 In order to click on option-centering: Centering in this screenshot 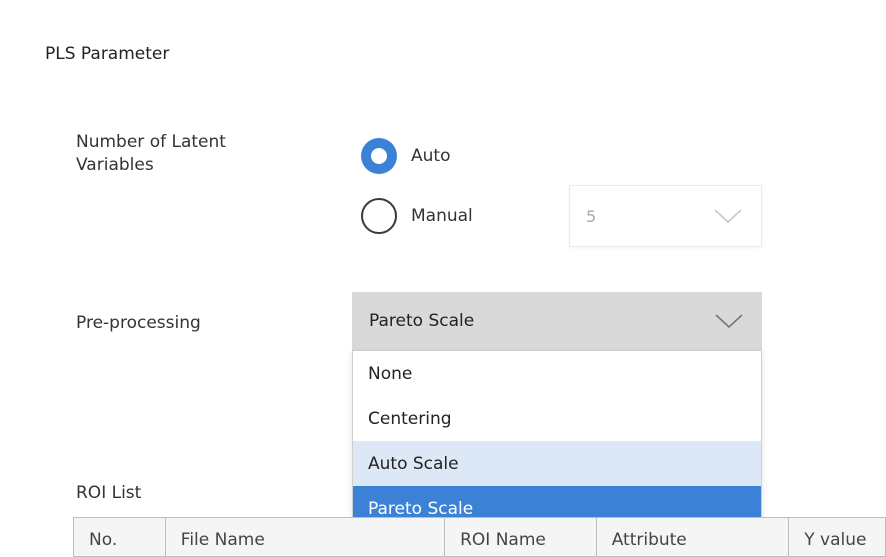, I will do `click(557, 418)`.